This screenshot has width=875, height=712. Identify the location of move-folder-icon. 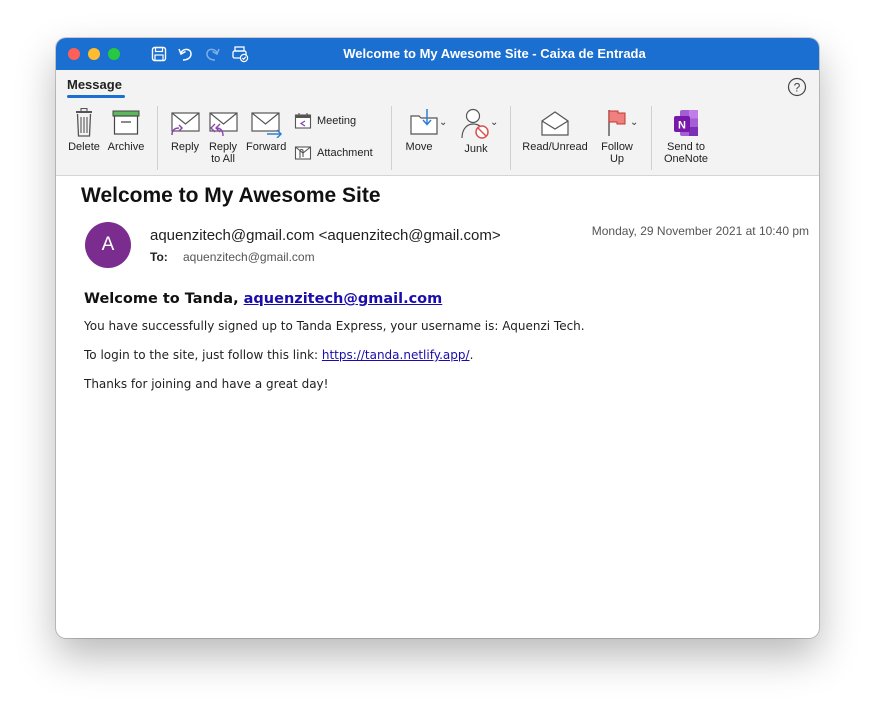
(424, 122).